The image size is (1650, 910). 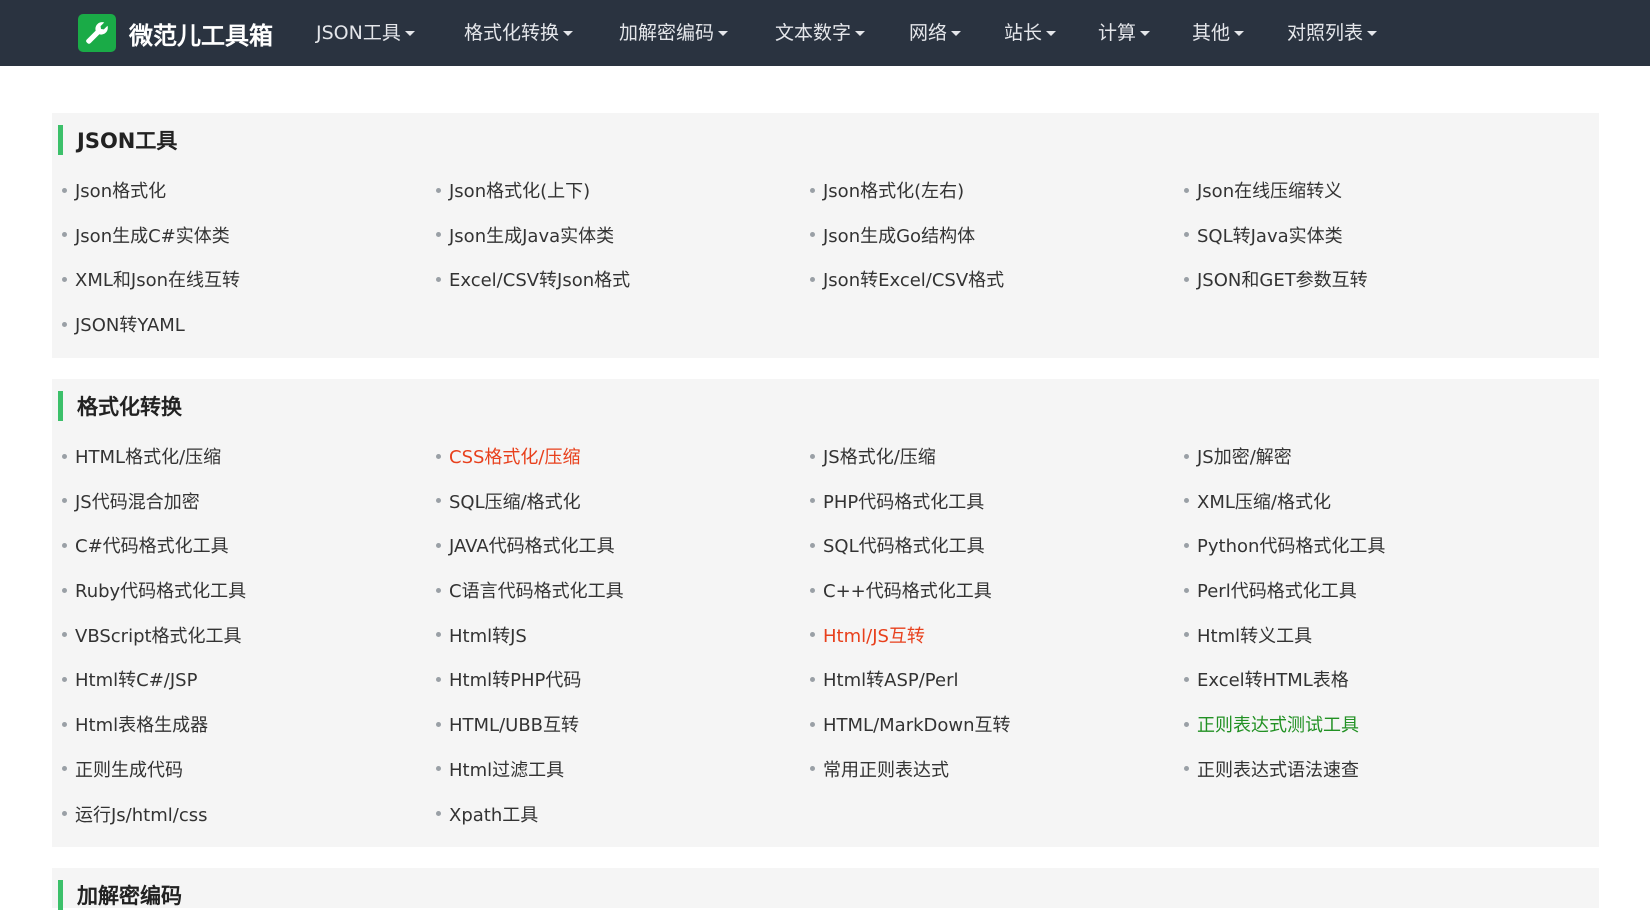 What do you see at coordinates (488, 635) in the screenshot?
I see `tool-link: Html转JS` at bounding box center [488, 635].